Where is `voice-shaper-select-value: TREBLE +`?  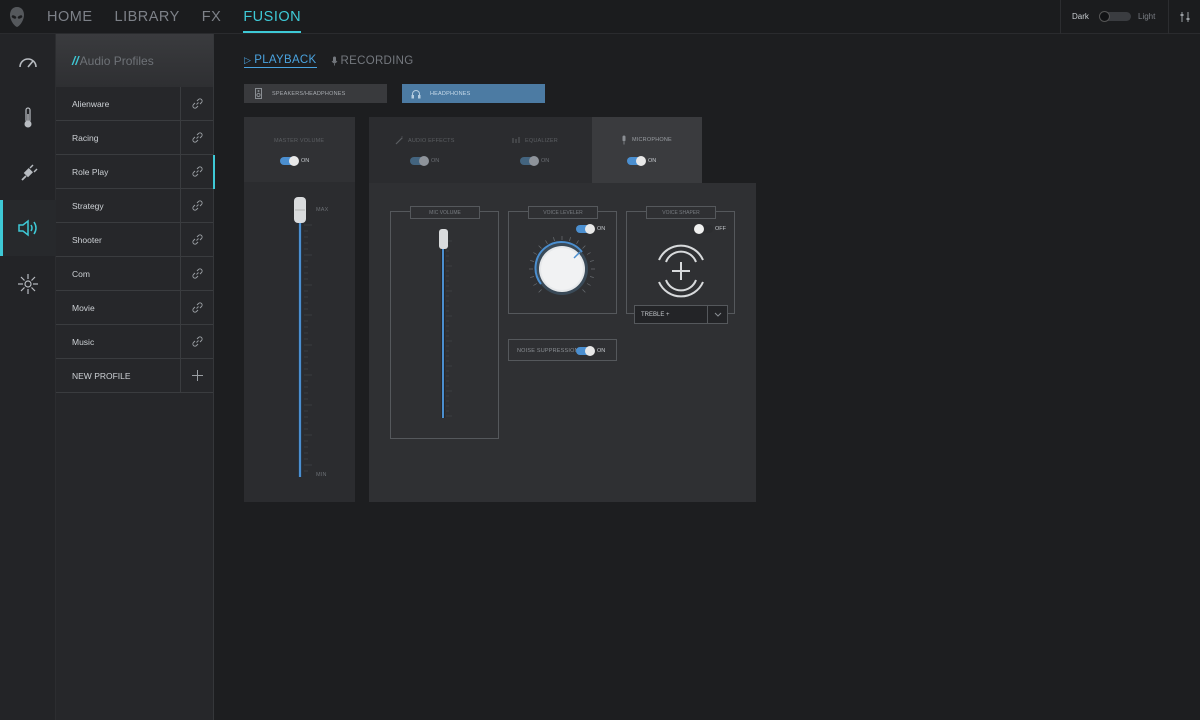 voice-shaper-select-value: TREBLE + is located at coordinates (655, 314).